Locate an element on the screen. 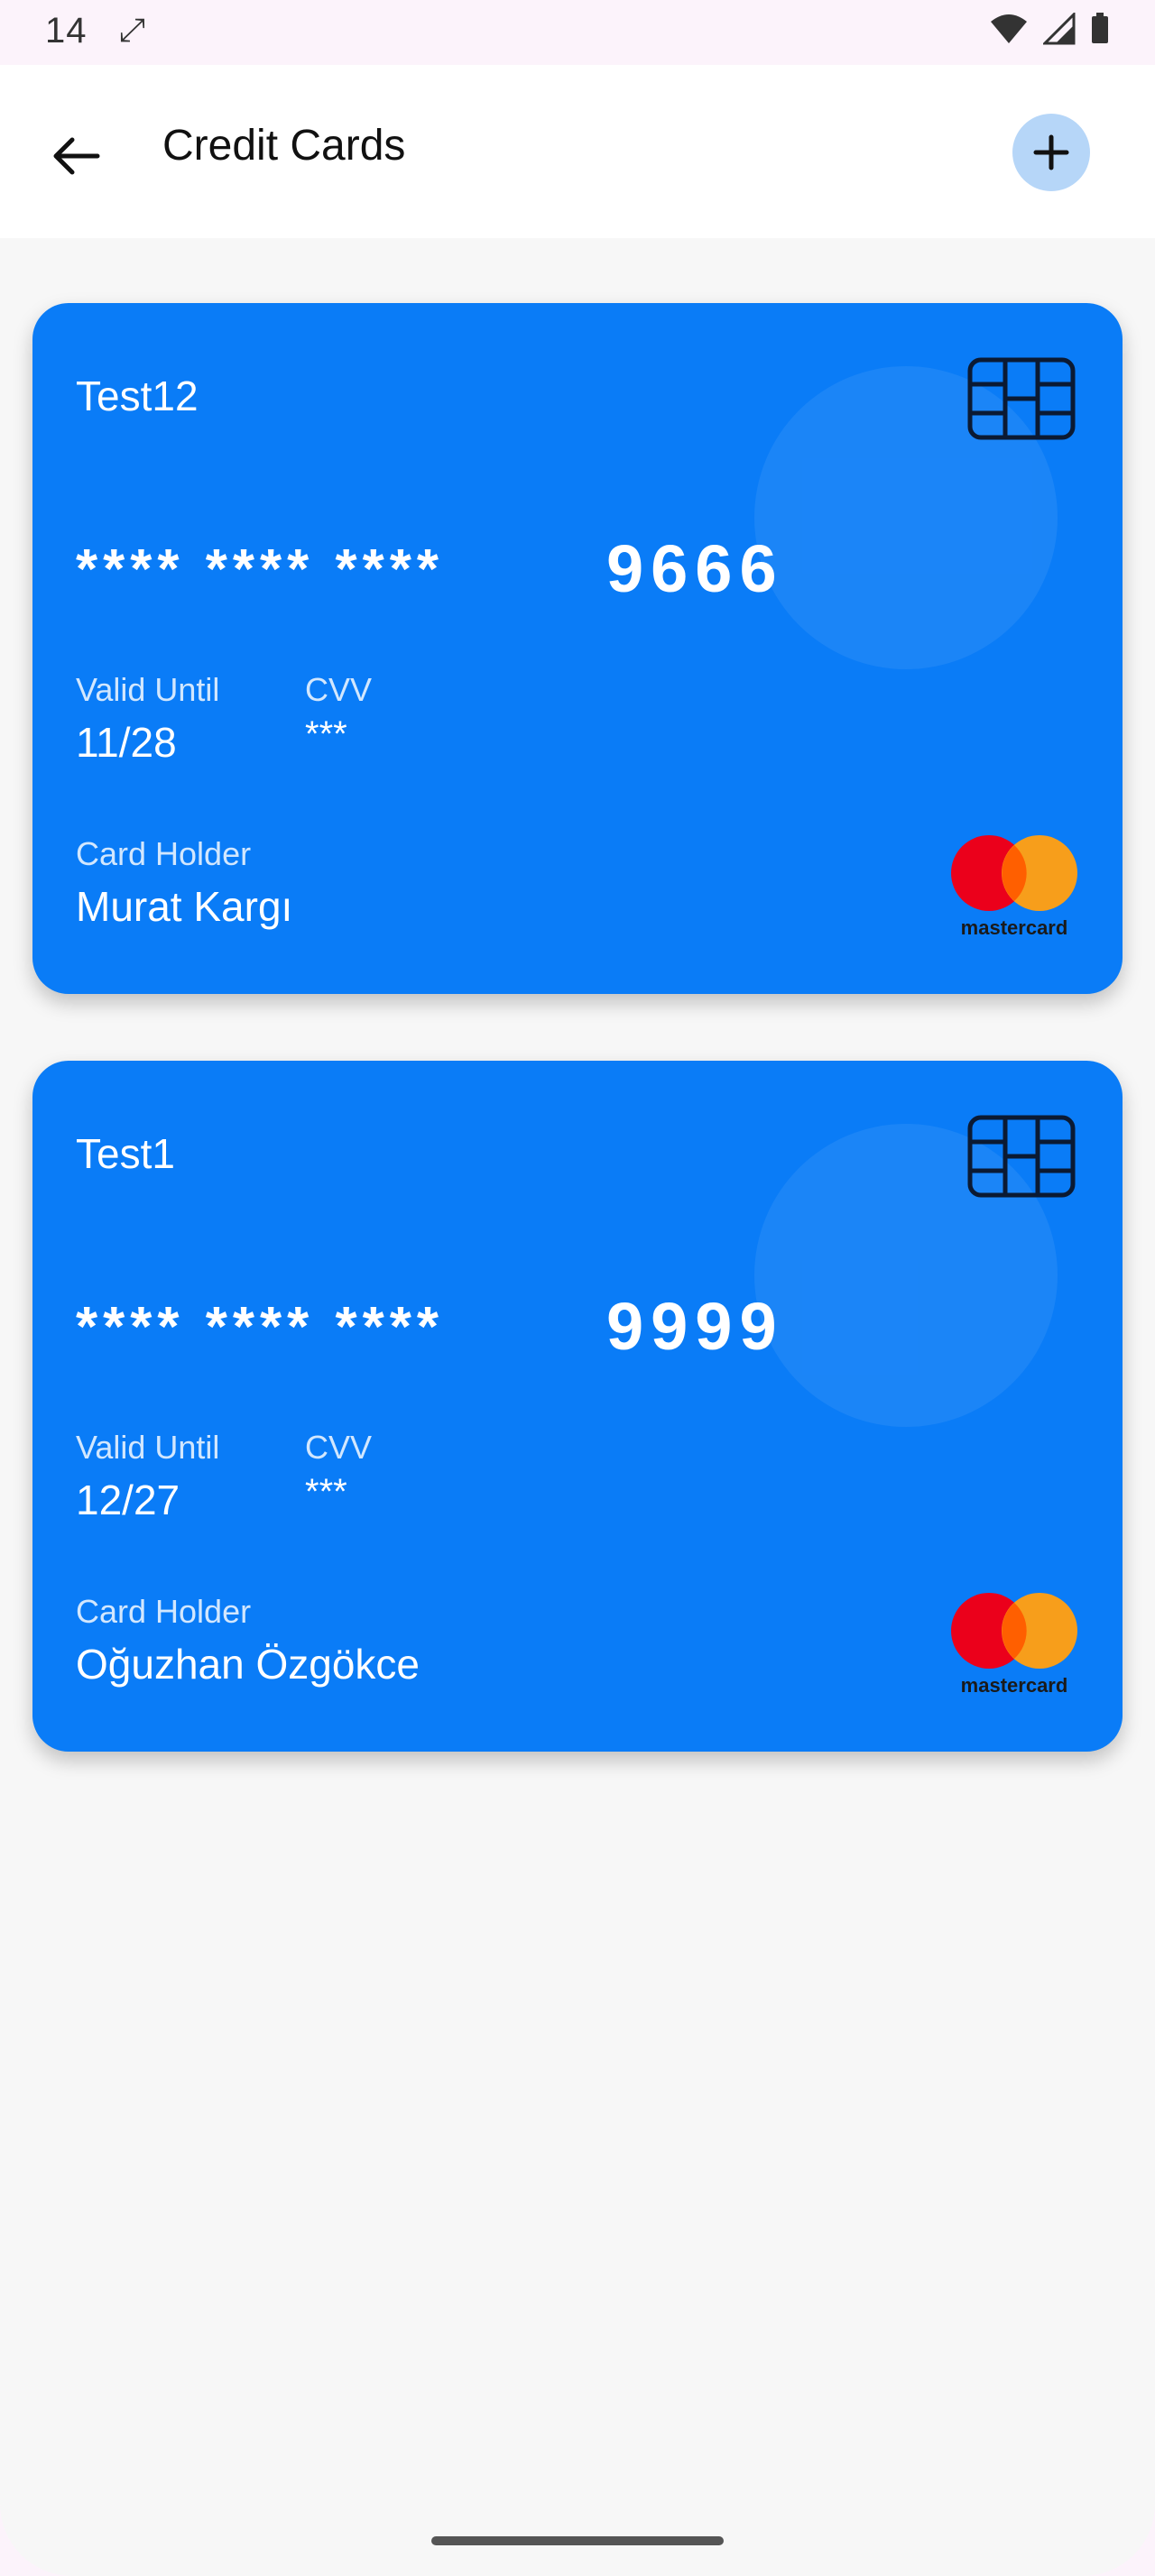 This screenshot has width=1155, height=2576. card-holder-name: Oğuzhan Özgökce is located at coordinates (248, 1664).